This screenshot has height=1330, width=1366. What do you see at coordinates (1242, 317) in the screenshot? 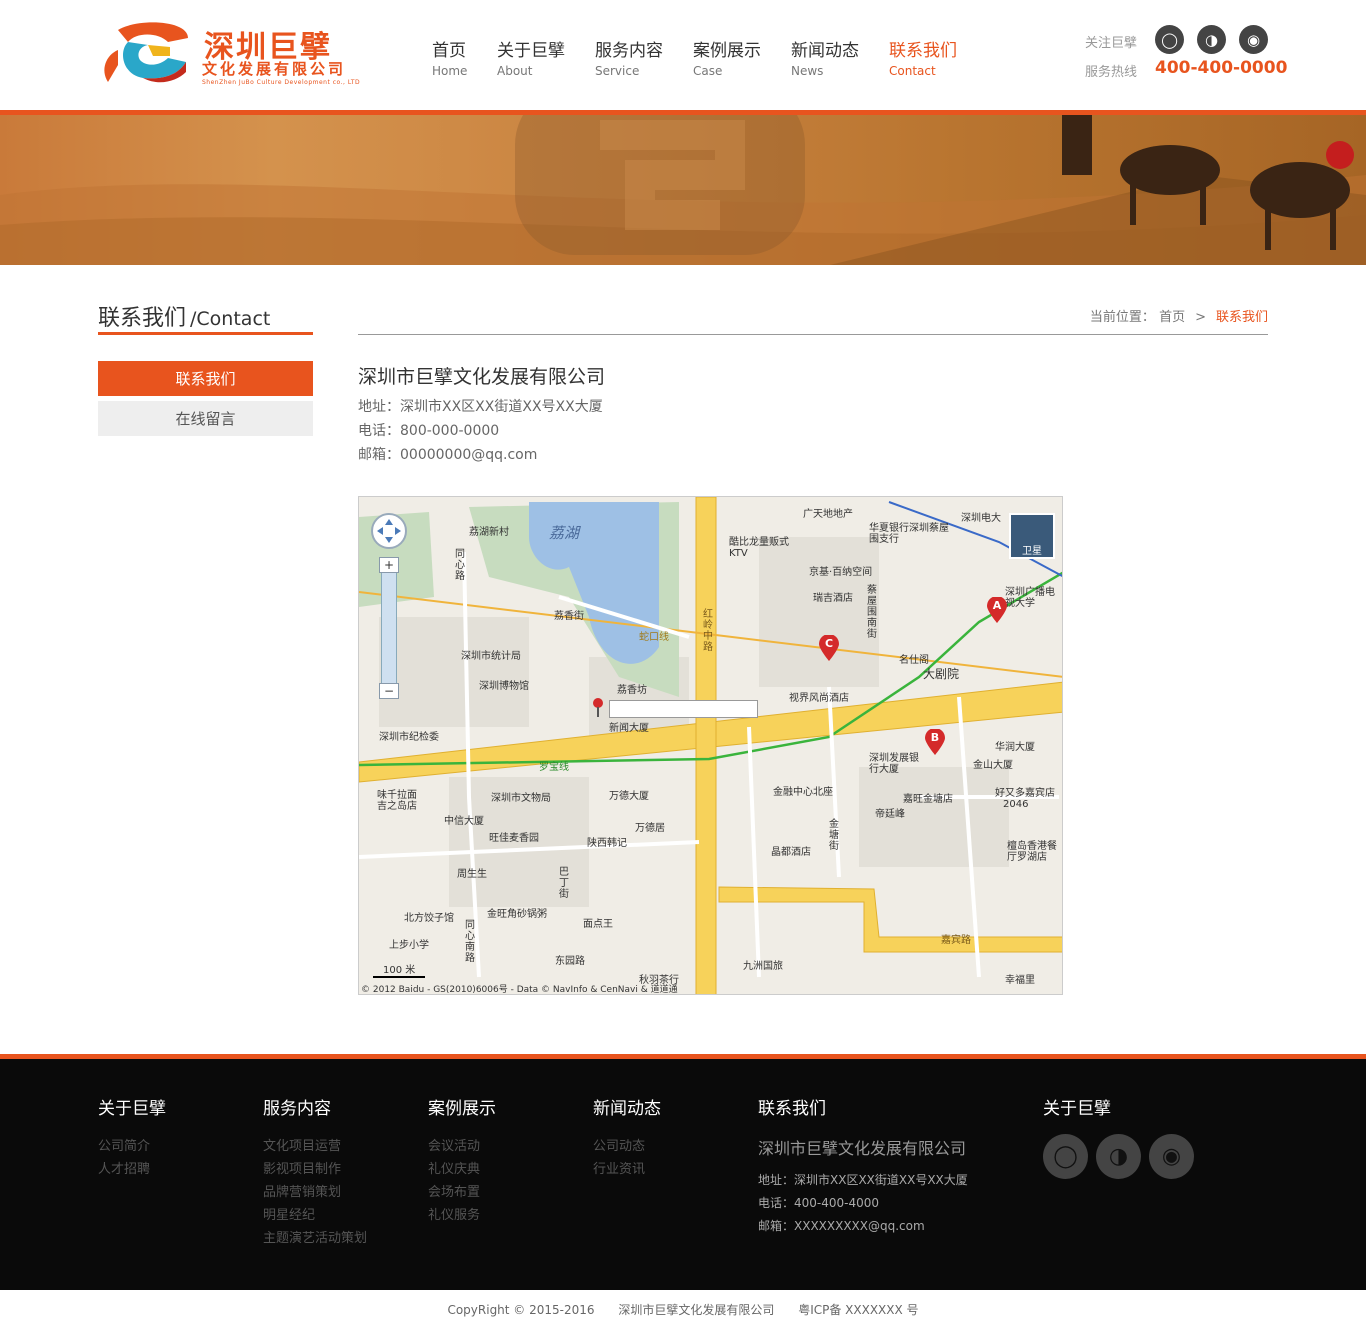
I see `breadcrumb-current: 联系我们` at bounding box center [1242, 317].